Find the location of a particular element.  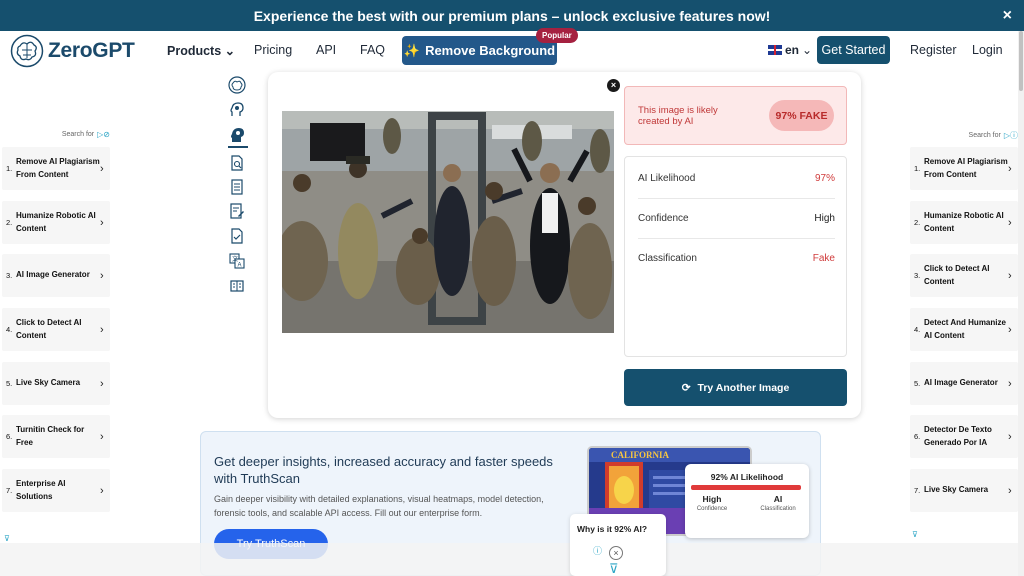

ad-close-icon: × is located at coordinates (616, 553).